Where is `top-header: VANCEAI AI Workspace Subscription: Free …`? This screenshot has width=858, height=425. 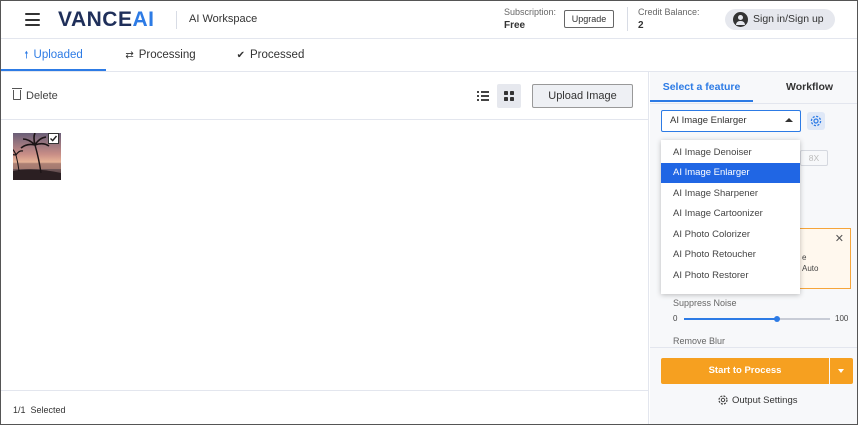
top-header: VANCEAI AI Workspace Subscription: Free … is located at coordinates (429, 20).